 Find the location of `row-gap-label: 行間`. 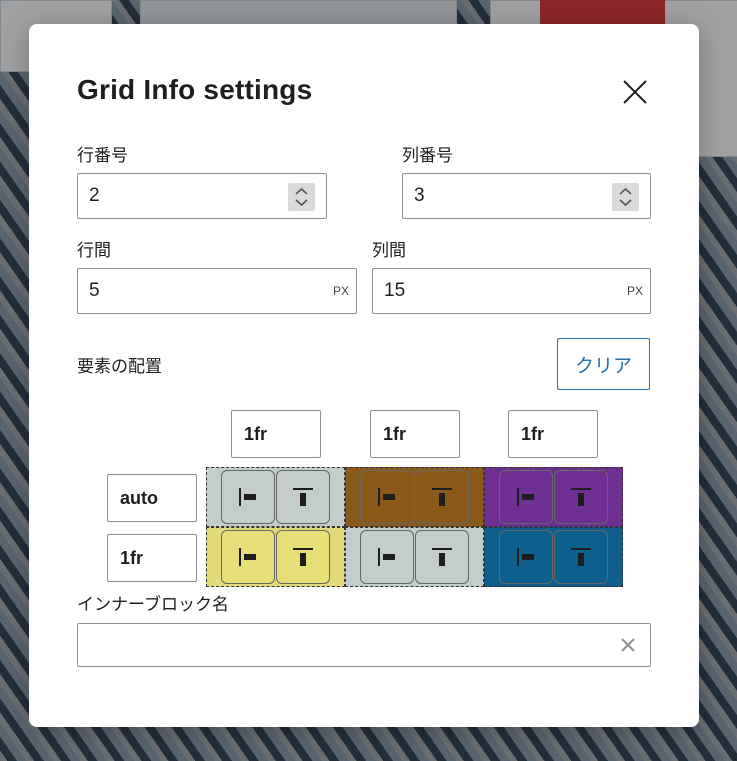

row-gap-label: 行間 is located at coordinates (94, 250).